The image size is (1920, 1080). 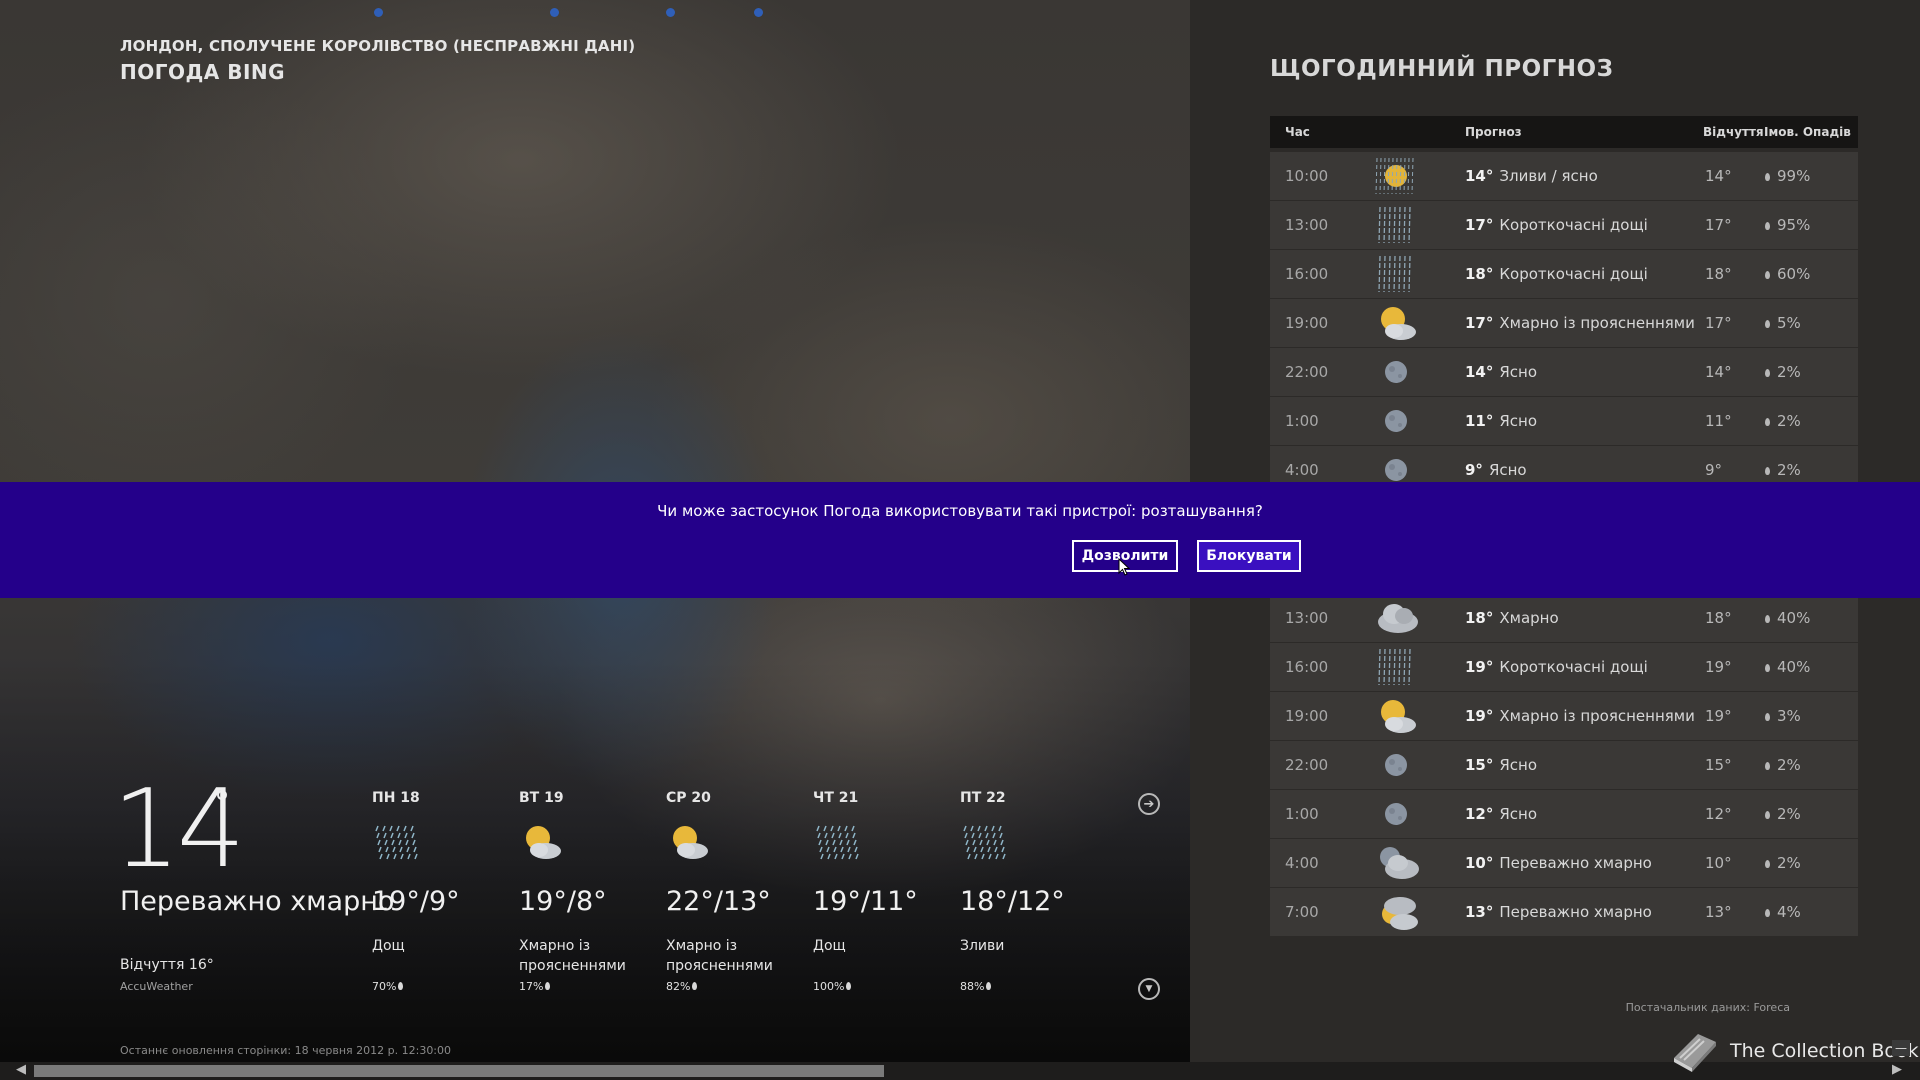 I want to click on row-time: 7:00, so click(x=1302, y=912).